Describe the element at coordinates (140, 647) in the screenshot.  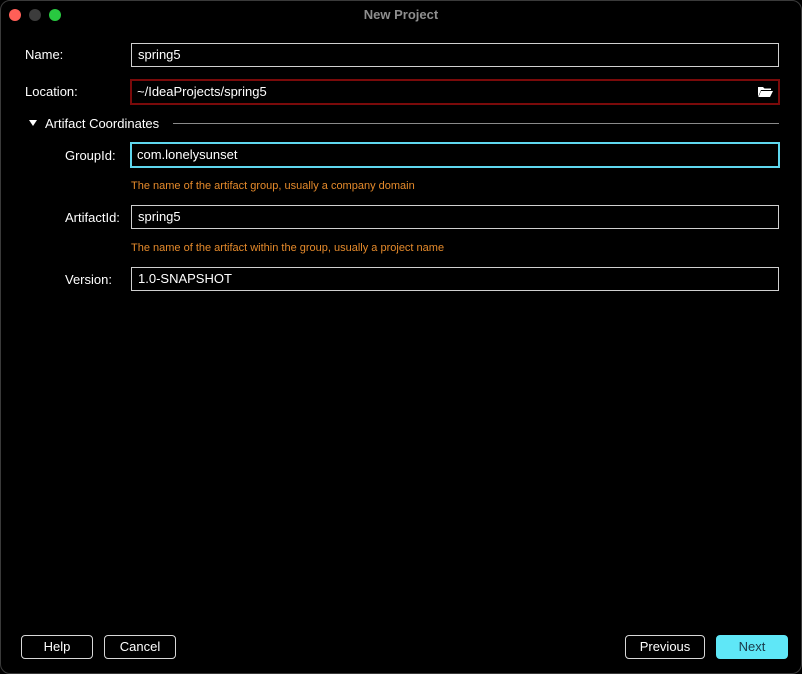
I see `cancel-button: Cancel` at that location.